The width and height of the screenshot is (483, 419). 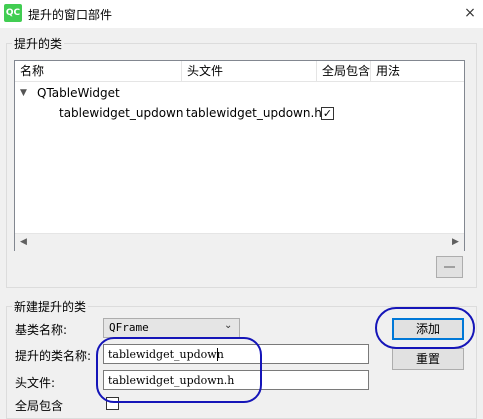 I want to click on expand-arrow-icon: ▼, so click(x=23, y=93).